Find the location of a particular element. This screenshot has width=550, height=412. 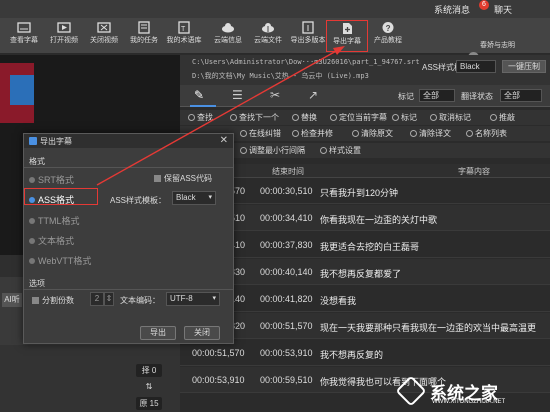

mark-filter-select: 全部 is located at coordinates (437, 95).